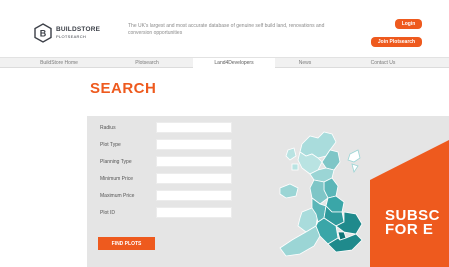 Image resolution: width=449 pixels, height=267 pixels. I want to click on subscribe-text: SUBSC FOR E, so click(412, 223).